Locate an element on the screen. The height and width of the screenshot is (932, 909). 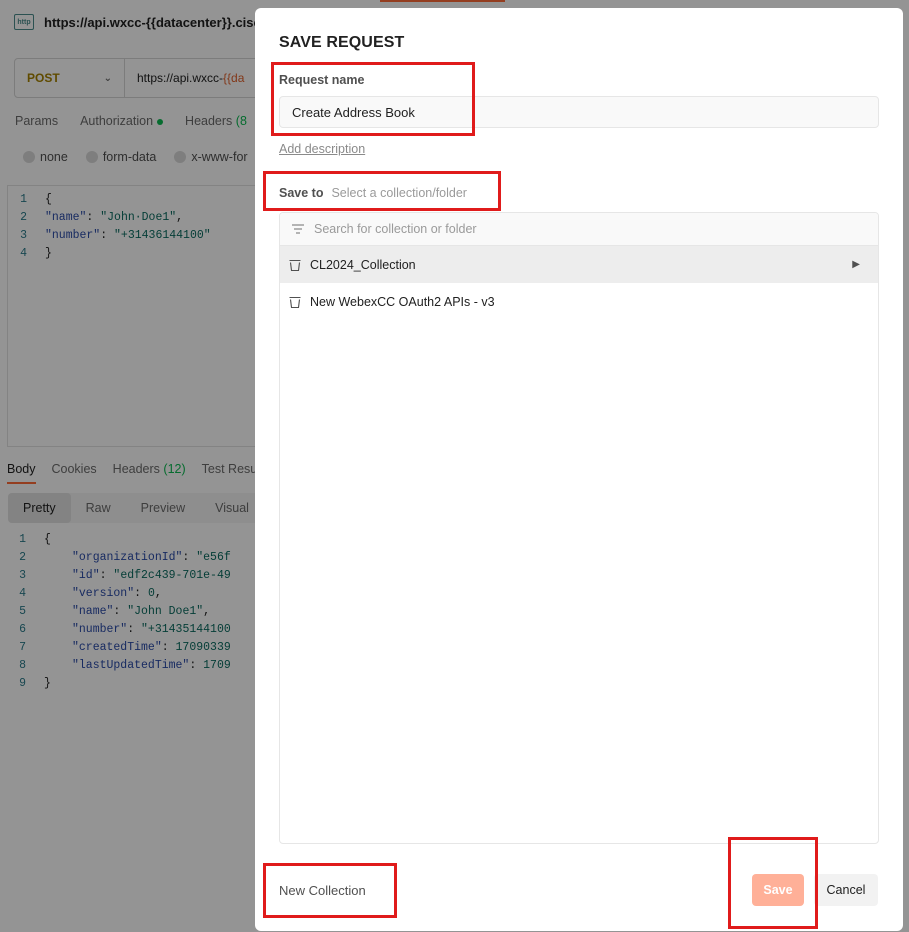
collection-item: CL2024_Collection ▶ is located at coordinates (579, 264).